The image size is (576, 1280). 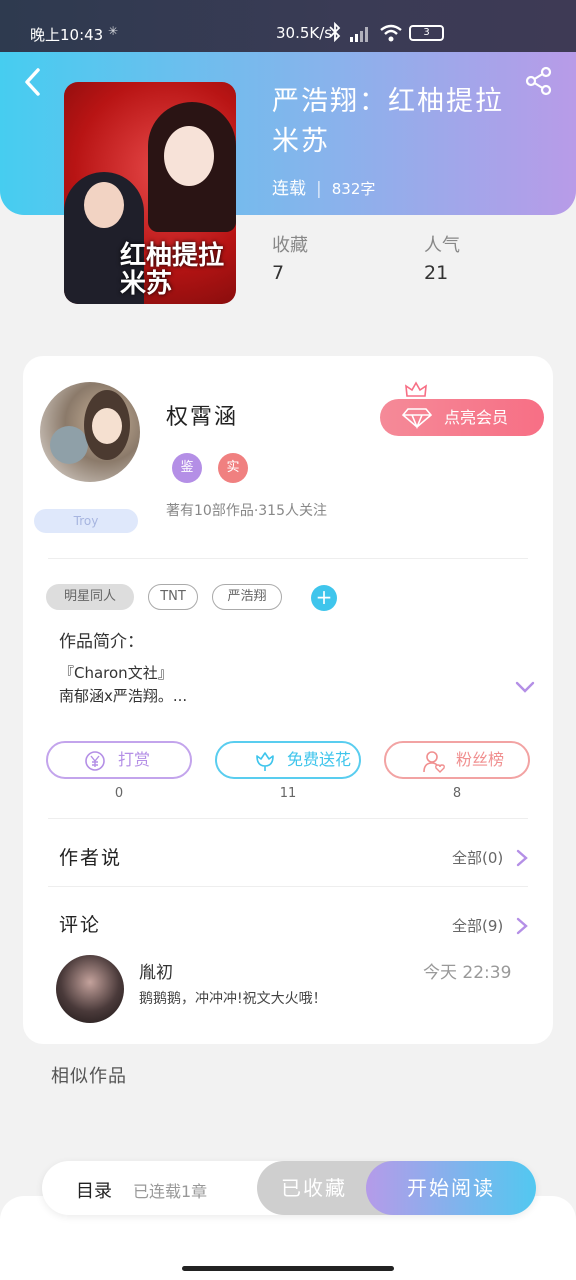 What do you see at coordinates (434, 762) in the screenshot?
I see `user-heart-icon` at bounding box center [434, 762].